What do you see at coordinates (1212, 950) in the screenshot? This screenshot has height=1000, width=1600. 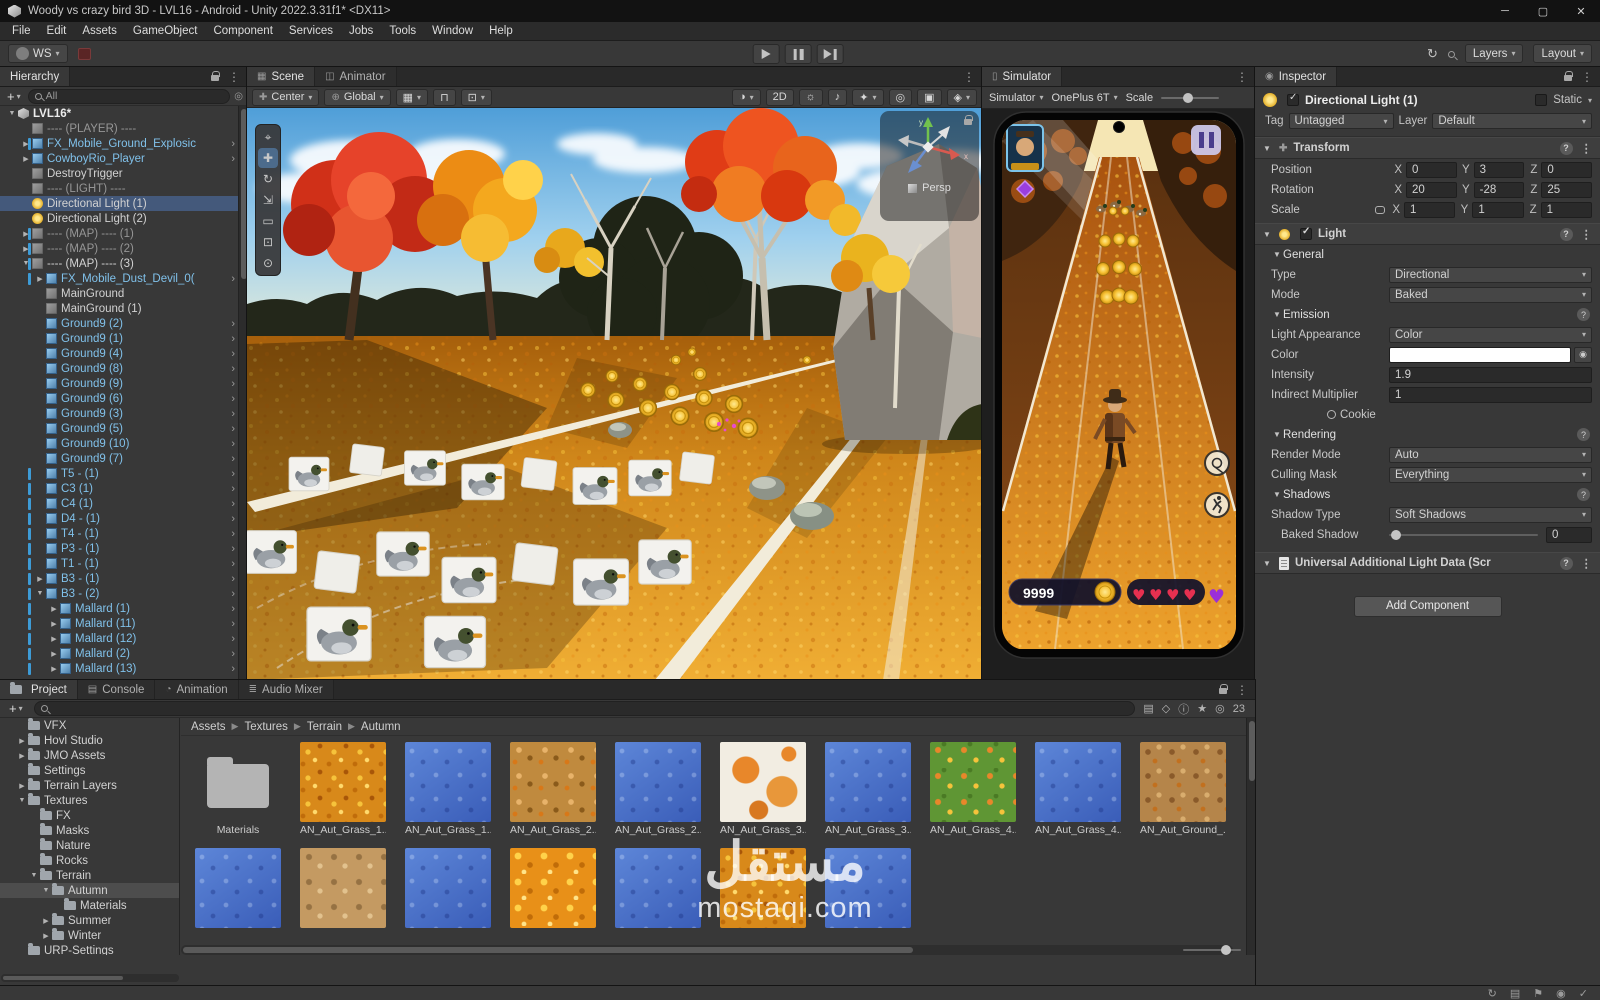 I see `thumbnail-size-slider` at bounding box center [1212, 950].